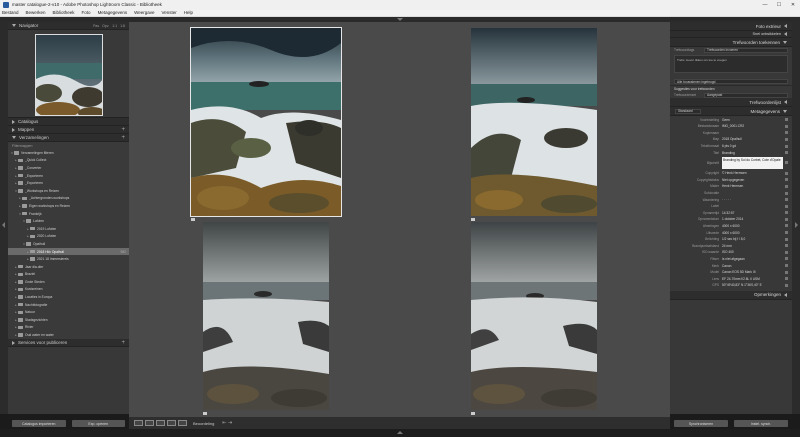  Describe the element at coordinates (731, 295) in the screenshot. I see `comments-header: Opmerkingen` at that location.